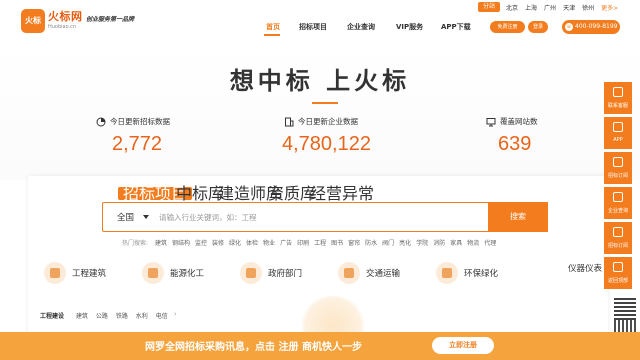  What do you see at coordinates (303, 243) in the screenshot?
I see `hot-keyword: 印刷` at bounding box center [303, 243].